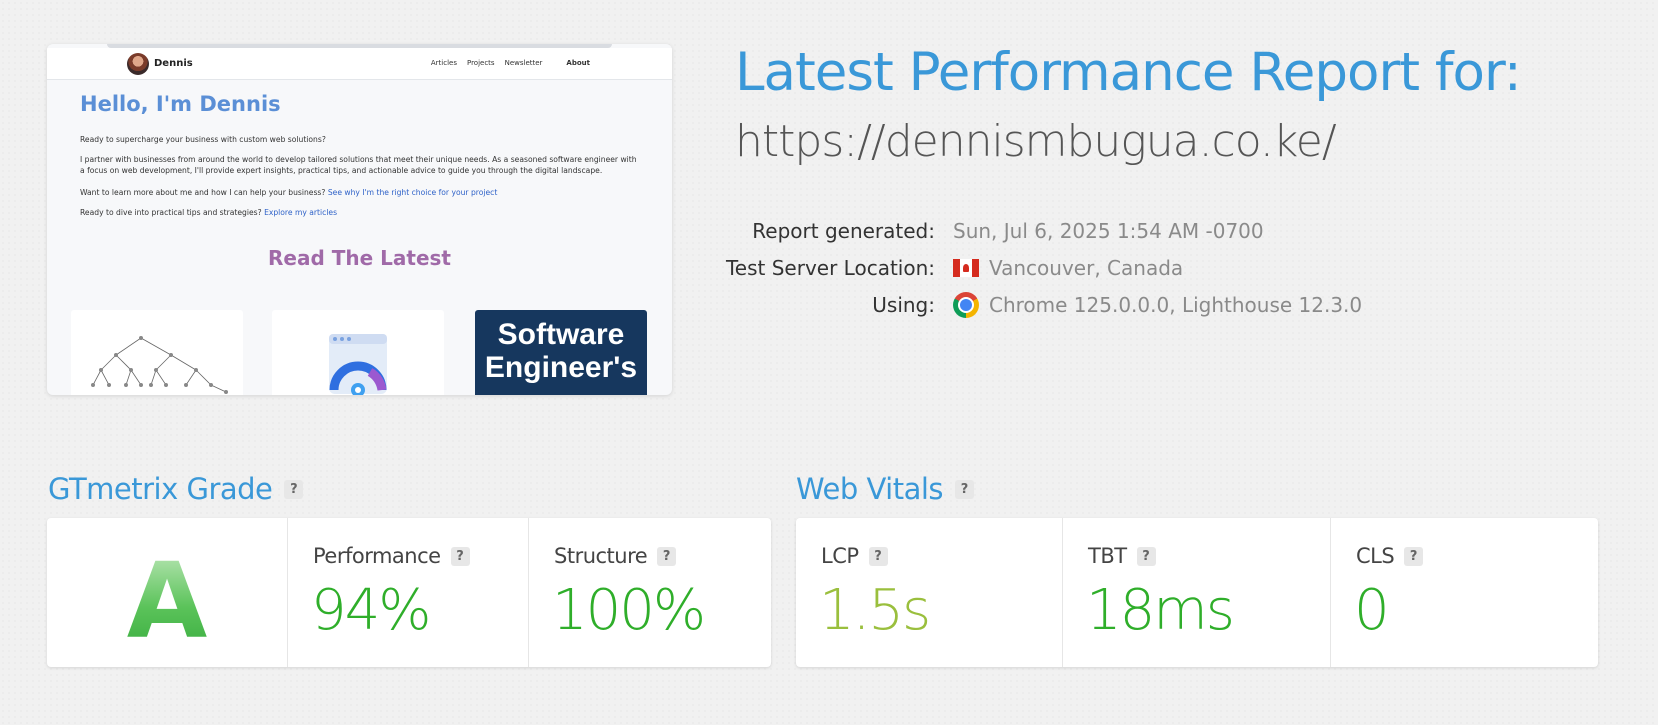 Image resolution: width=1658 pixels, height=725 pixels. I want to click on gtmetrix-grade-panel: A Performance ? 94% Structure ? 100%, so click(409, 592).